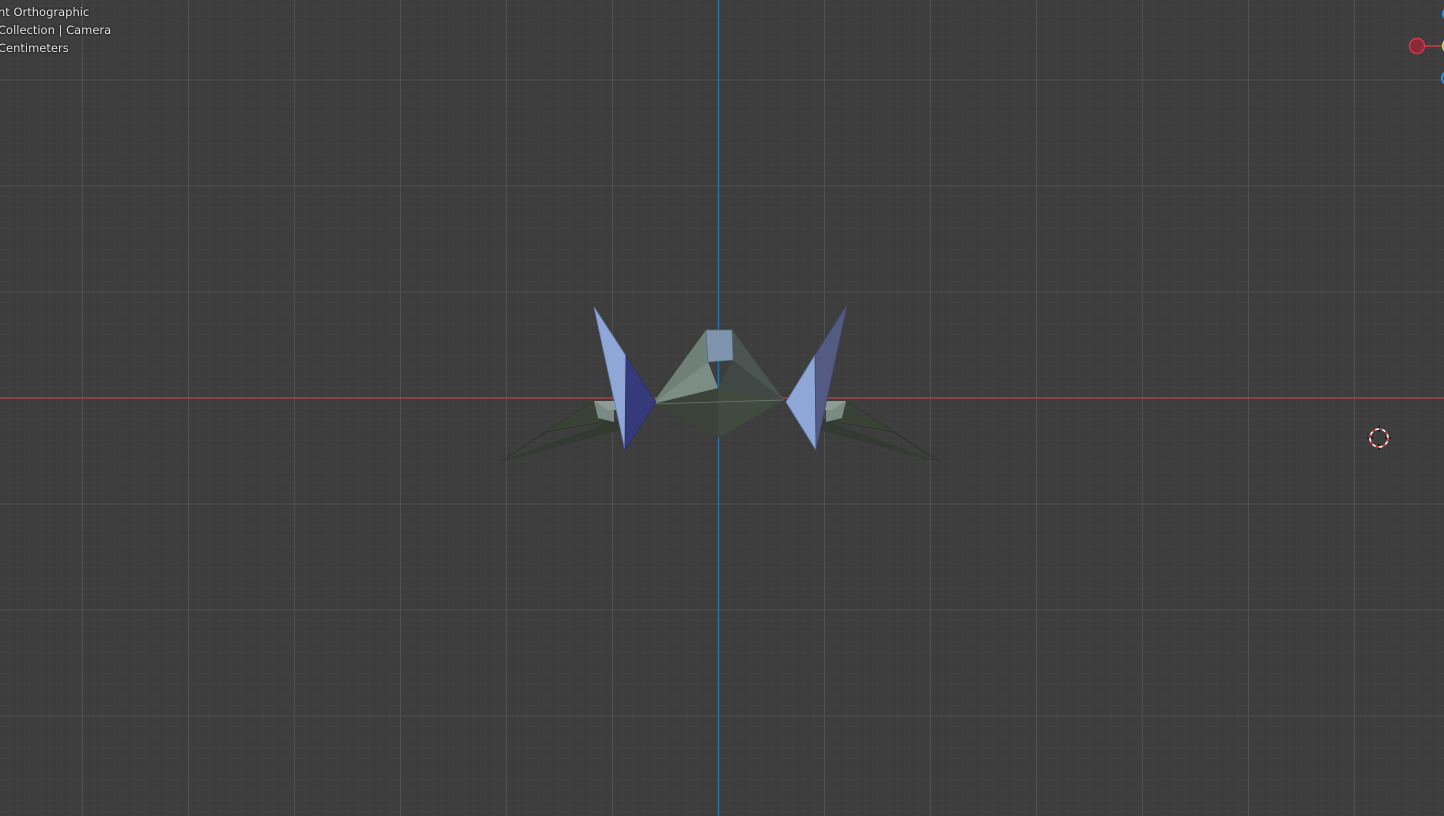 Image resolution: width=1444 pixels, height=816 pixels. What do you see at coordinates (720, 384) in the screenshot?
I see `arwing-model` at bounding box center [720, 384].